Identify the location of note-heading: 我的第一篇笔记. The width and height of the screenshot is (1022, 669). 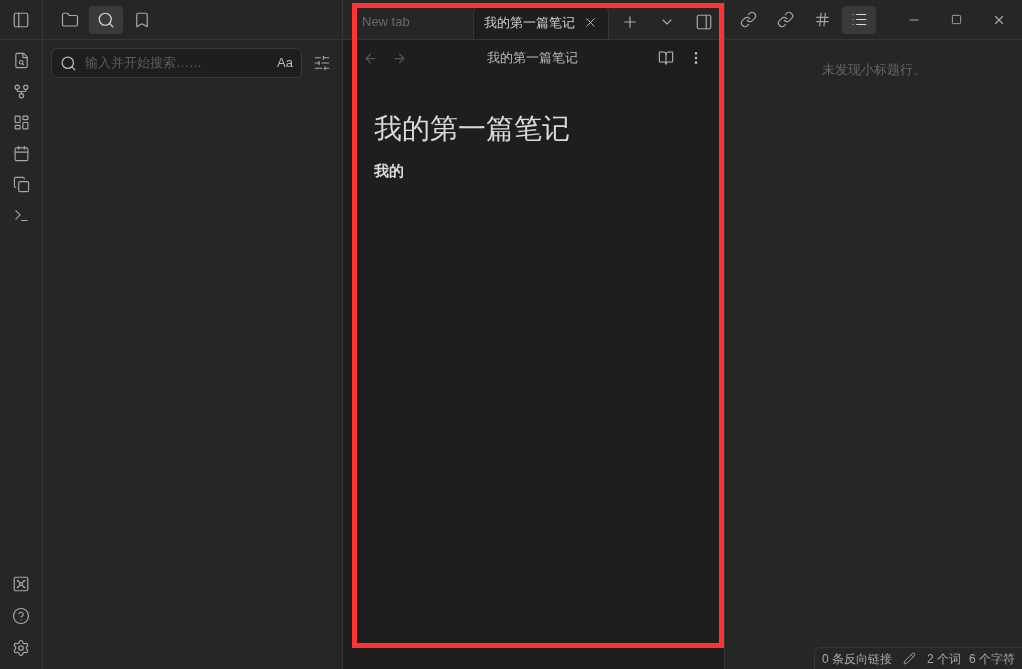
(472, 129).